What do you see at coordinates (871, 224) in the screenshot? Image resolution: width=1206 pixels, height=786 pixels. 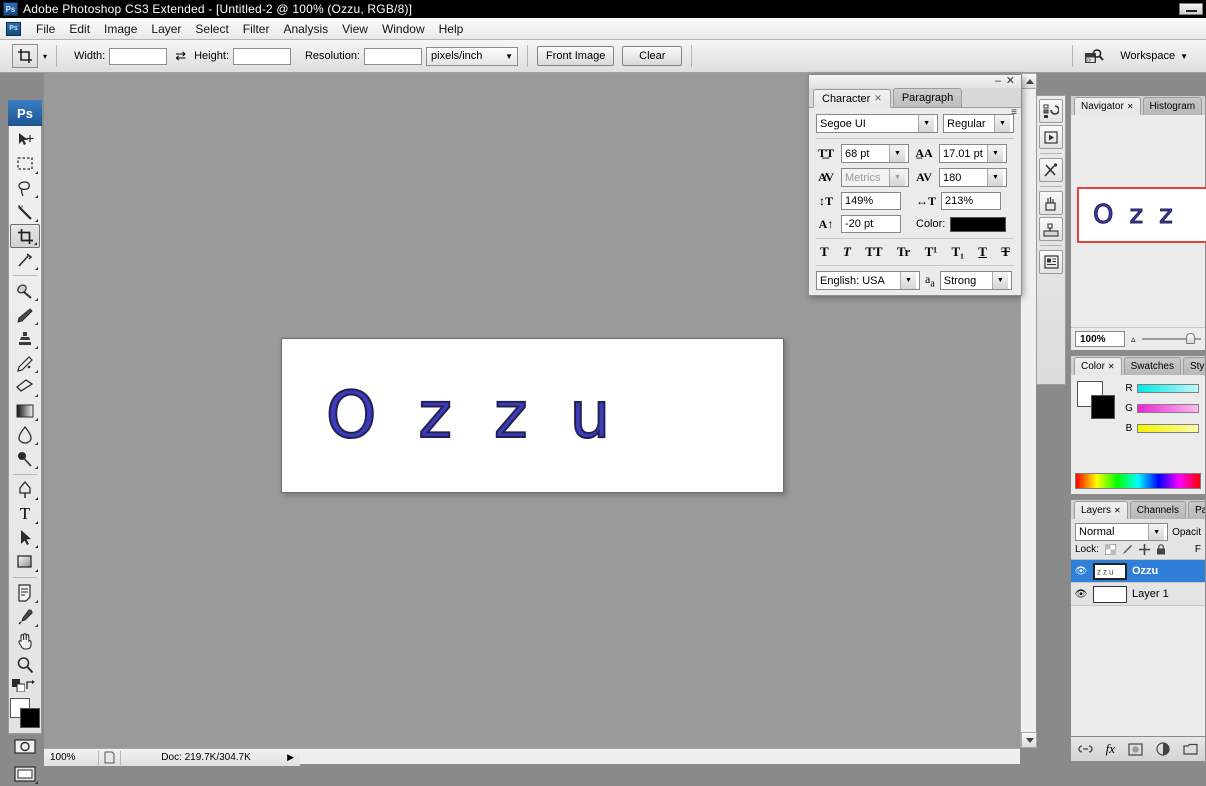 I see `baseline-shift-input: -20 pt` at bounding box center [871, 224].